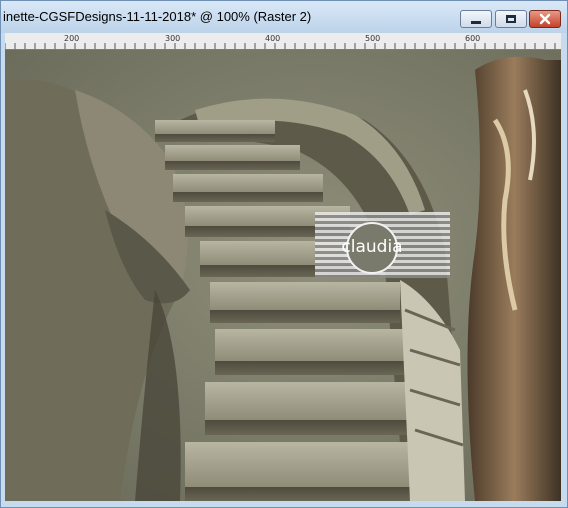 The height and width of the screenshot is (508, 568). I want to click on ruler-label-500: 500, so click(373, 38).